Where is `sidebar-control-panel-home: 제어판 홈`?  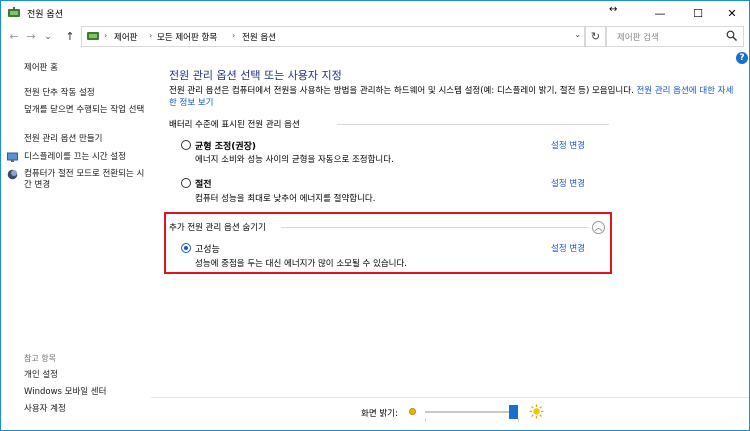
sidebar-control-panel-home: 제어판 홈 is located at coordinates (41, 68).